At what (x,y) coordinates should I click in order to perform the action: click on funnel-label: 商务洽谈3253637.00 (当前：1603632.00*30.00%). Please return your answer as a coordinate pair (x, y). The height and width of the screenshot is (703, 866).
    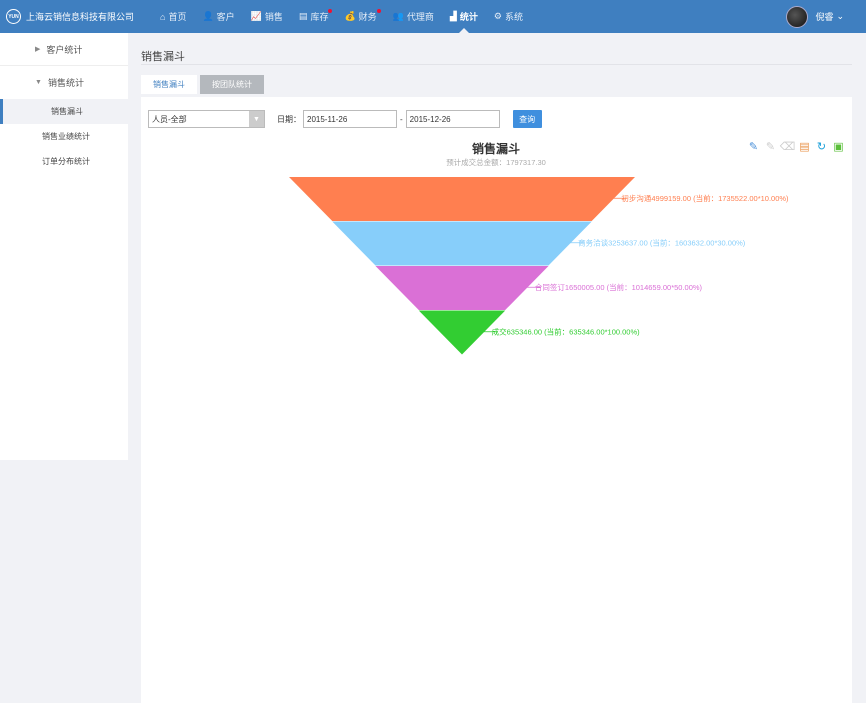
    Looking at the image, I should click on (662, 242).